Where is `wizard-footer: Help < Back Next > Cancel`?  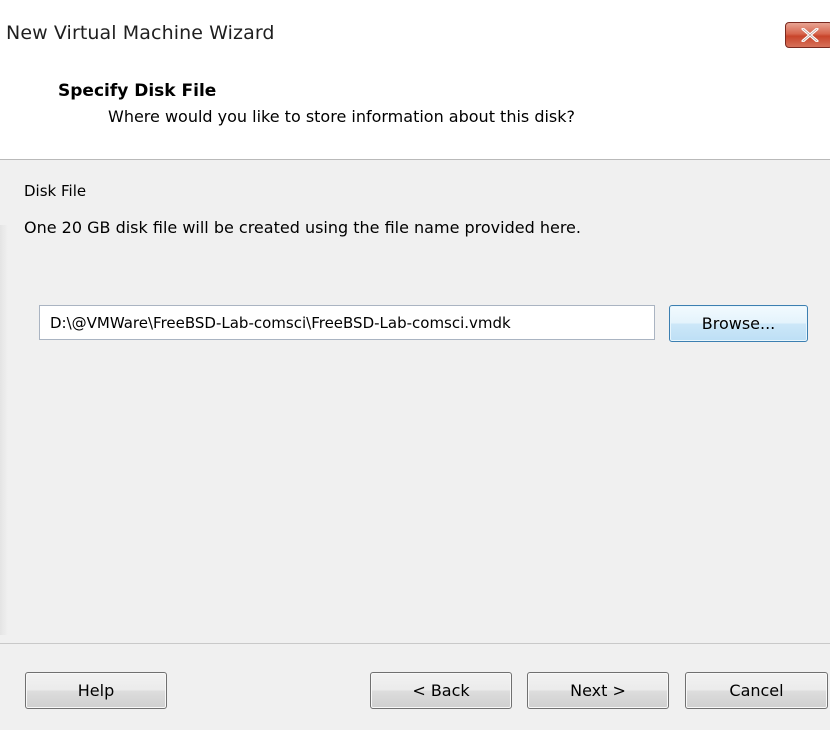 wizard-footer: Help < Back Next > Cancel is located at coordinates (415, 686).